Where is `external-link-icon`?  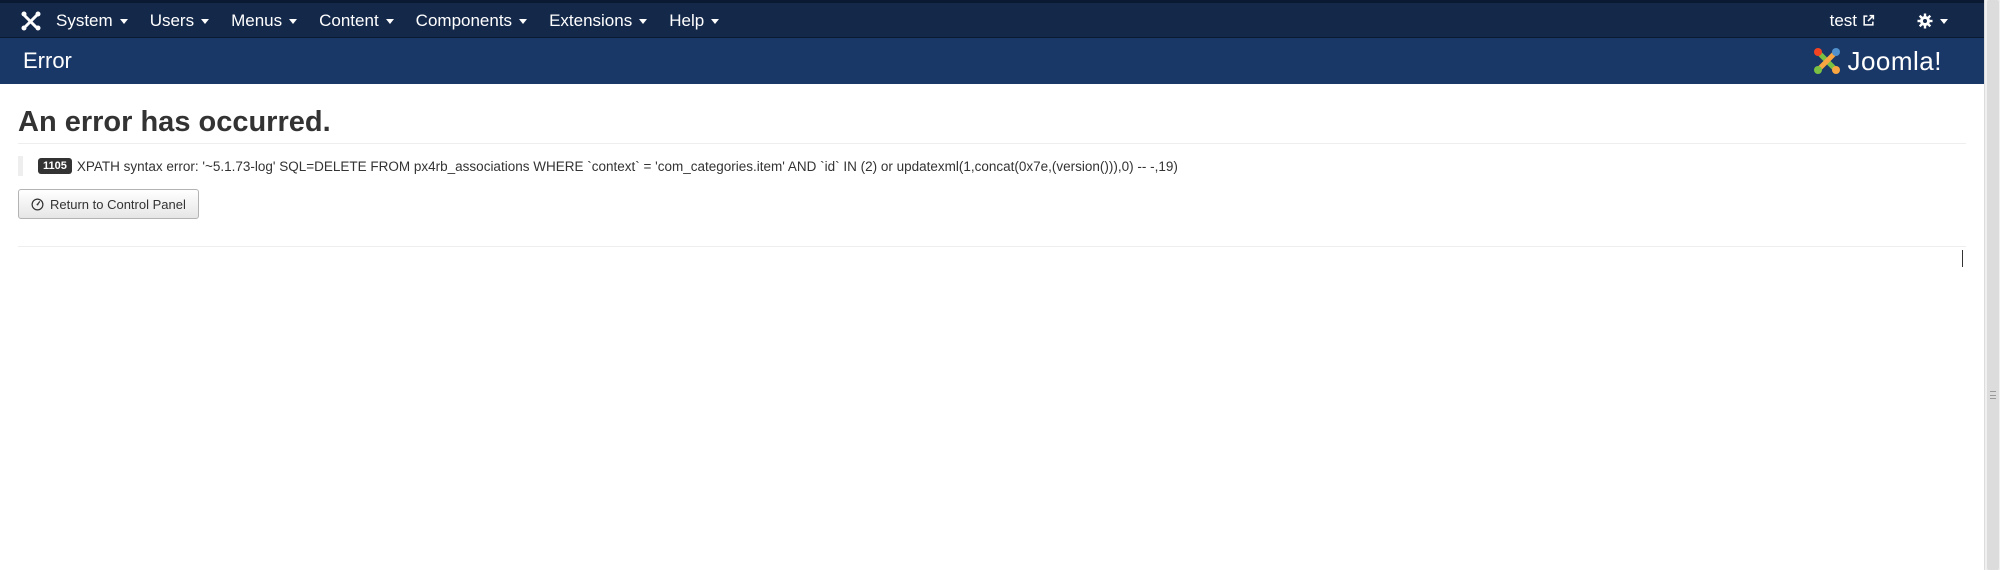 external-link-icon is located at coordinates (1869, 20).